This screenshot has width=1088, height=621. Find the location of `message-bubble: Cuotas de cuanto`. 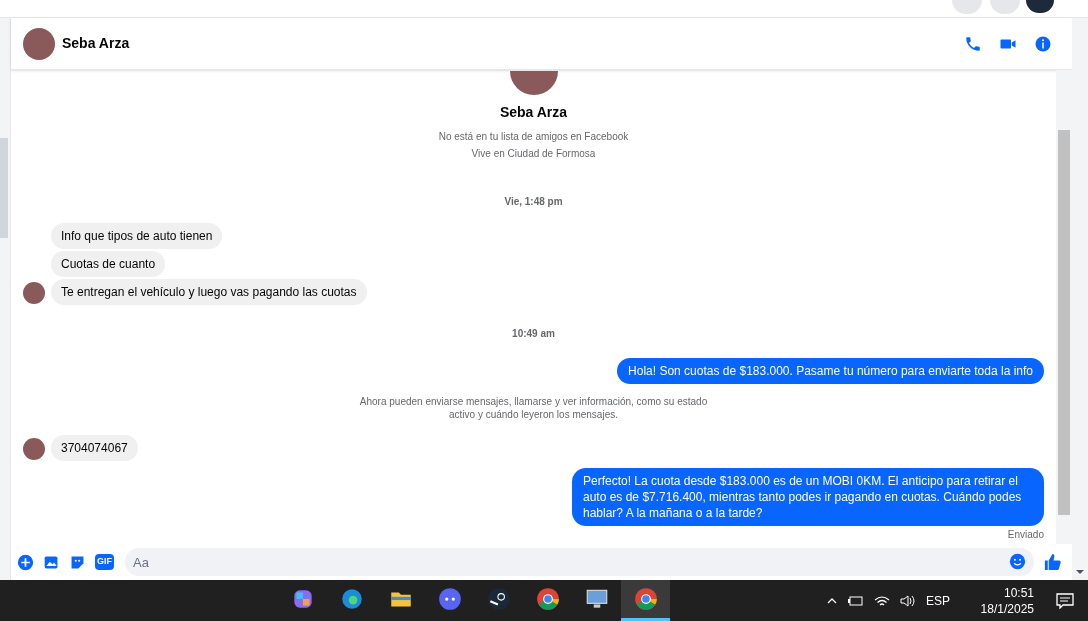

message-bubble: Cuotas de cuanto is located at coordinates (108, 264).